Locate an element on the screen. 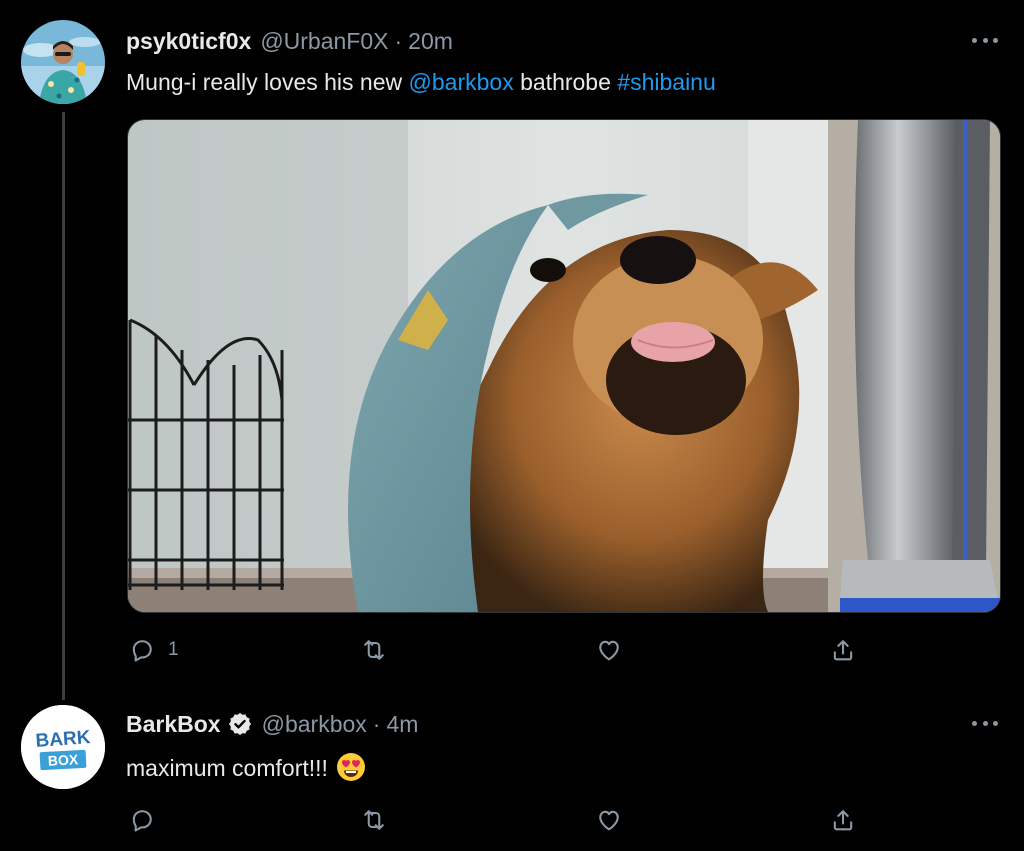  tweet-text-part: bathrobe is located at coordinates (565, 82).